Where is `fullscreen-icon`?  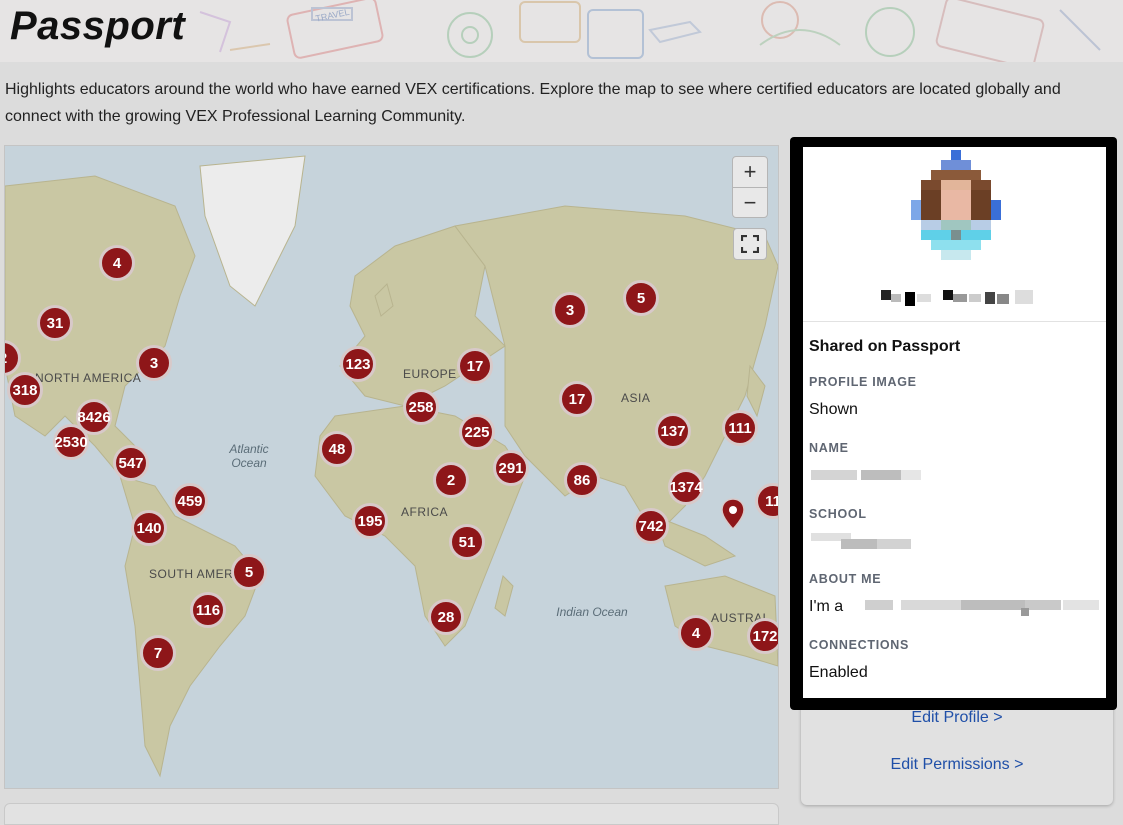 fullscreen-icon is located at coordinates (750, 244).